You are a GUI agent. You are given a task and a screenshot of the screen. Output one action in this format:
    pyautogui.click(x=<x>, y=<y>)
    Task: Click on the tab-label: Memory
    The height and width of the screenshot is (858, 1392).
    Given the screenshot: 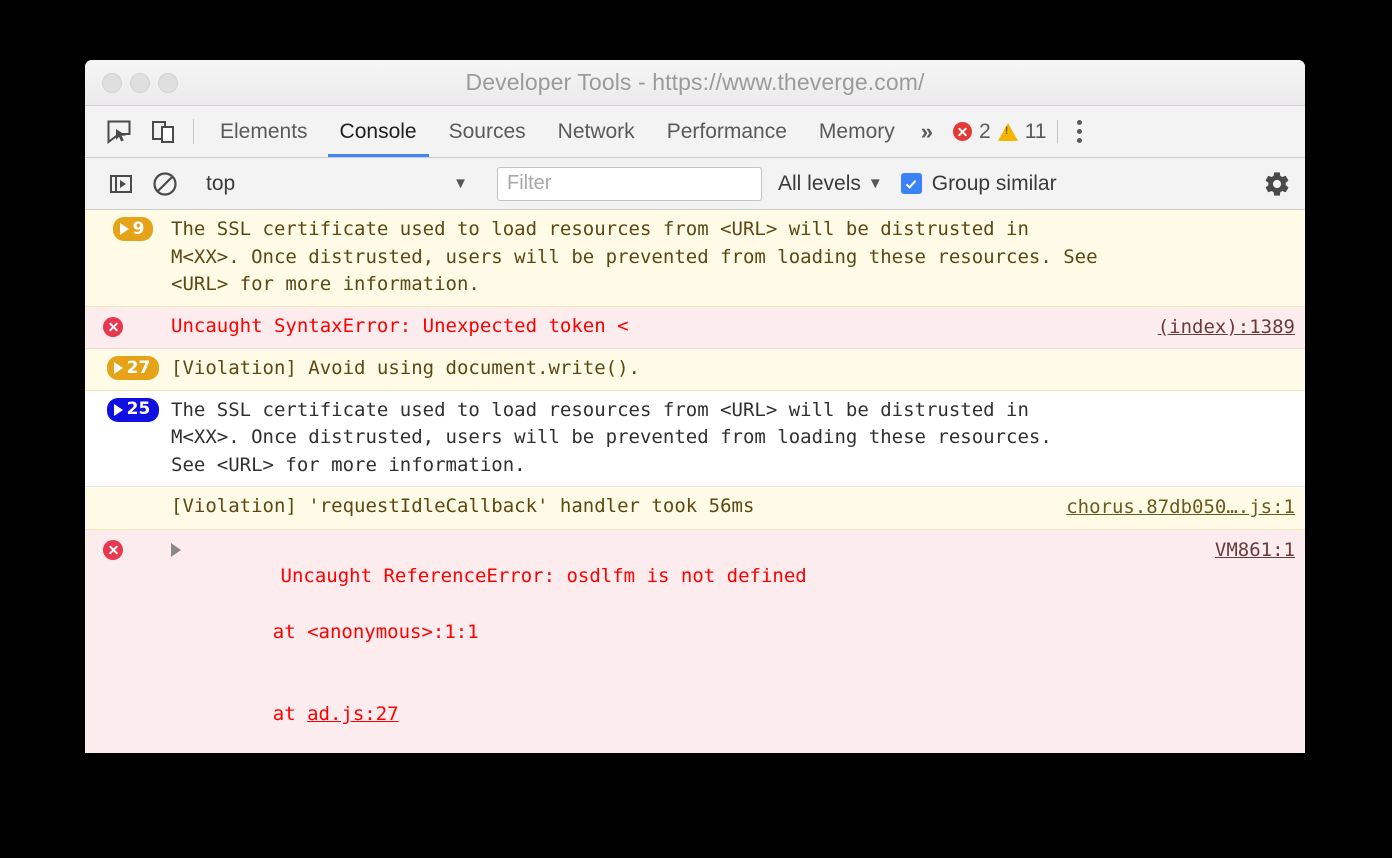 What is the action you would take?
    pyautogui.click(x=856, y=131)
    